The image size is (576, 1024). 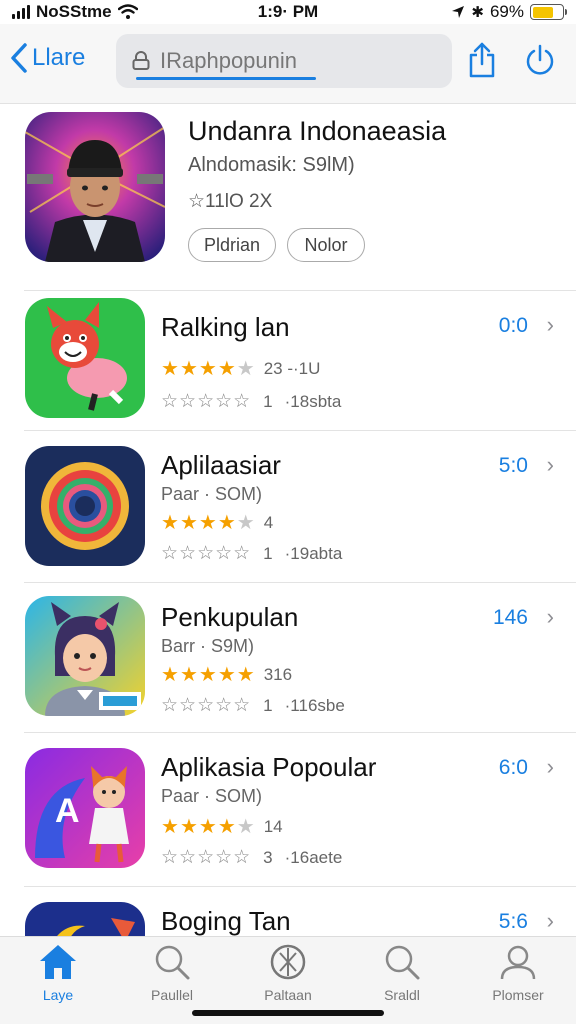 What do you see at coordinates (58, 995) in the screenshot?
I see `tab-label: Laye` at bounding box center [58, 995].